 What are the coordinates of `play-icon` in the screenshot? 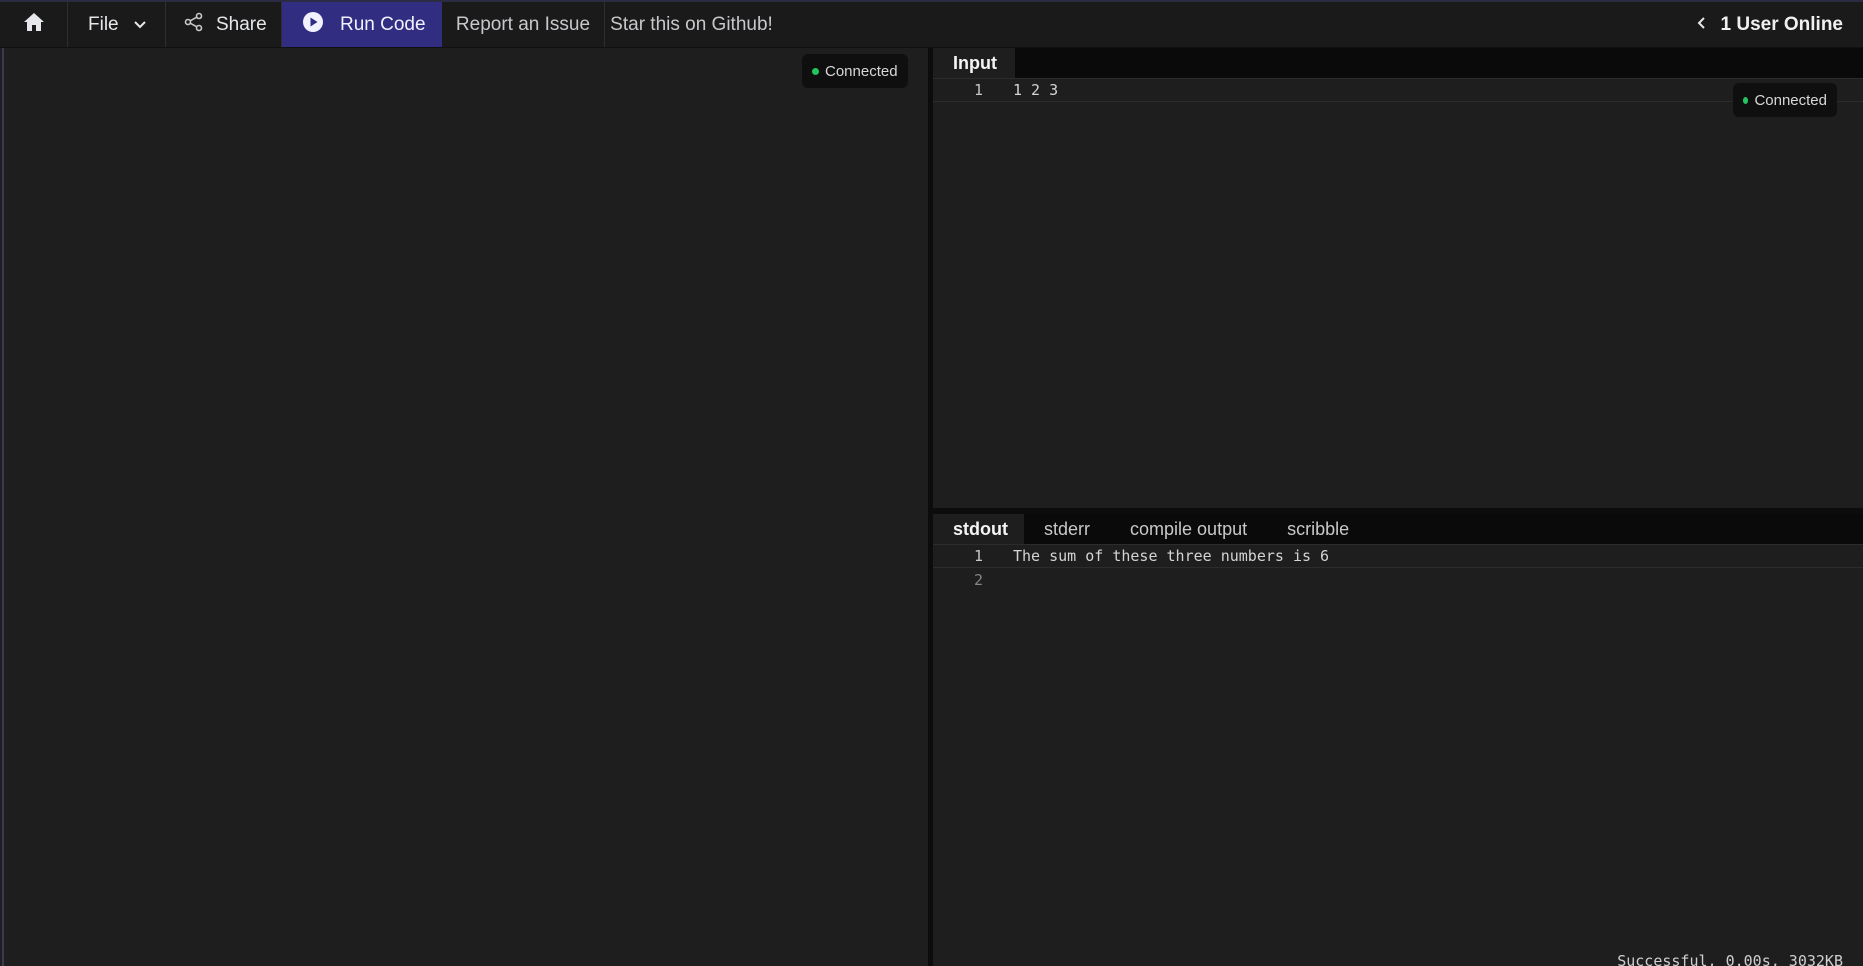 It's located at (321, 25).